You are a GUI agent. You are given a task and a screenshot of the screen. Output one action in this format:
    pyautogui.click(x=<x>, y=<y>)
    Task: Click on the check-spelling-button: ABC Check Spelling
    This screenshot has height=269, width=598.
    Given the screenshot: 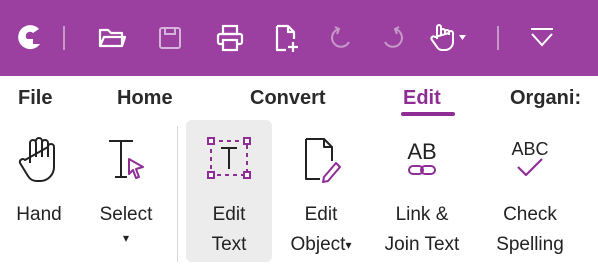 What is the action you would take?
    pyautogui.click(x=530, y=191)
    